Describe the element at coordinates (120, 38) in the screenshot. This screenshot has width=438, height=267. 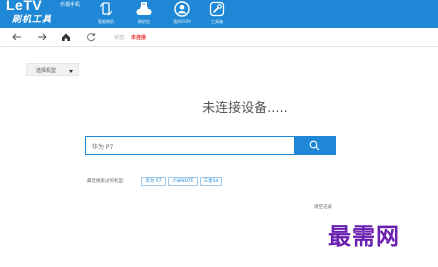
I see `status-label: 状态:` at that location.